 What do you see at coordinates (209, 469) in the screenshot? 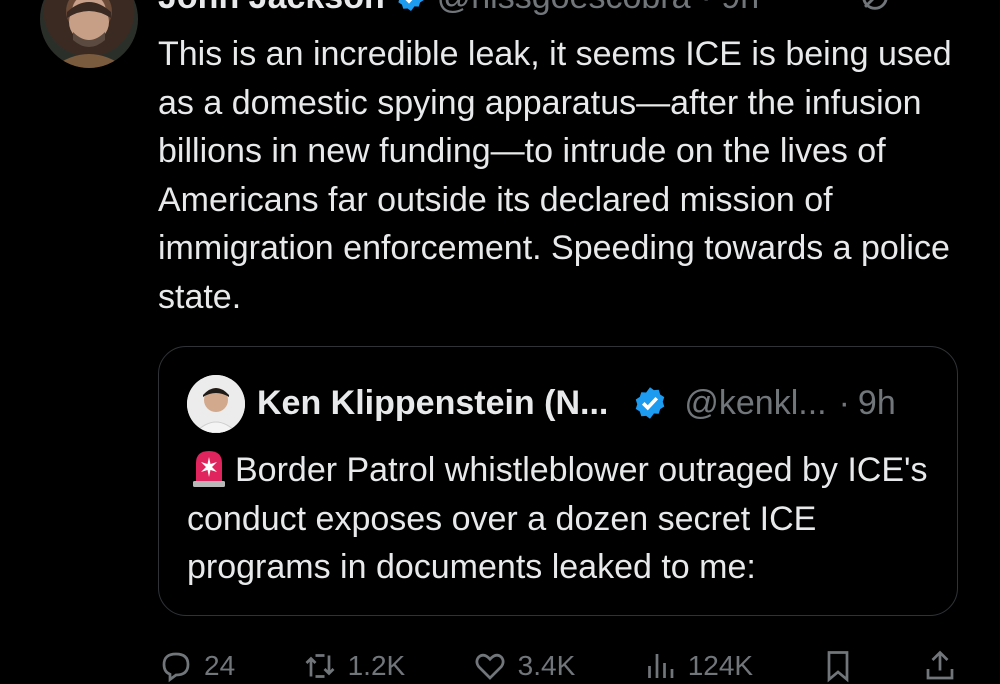
I see `rotating-light-icon` at bounding box center [209, 469].